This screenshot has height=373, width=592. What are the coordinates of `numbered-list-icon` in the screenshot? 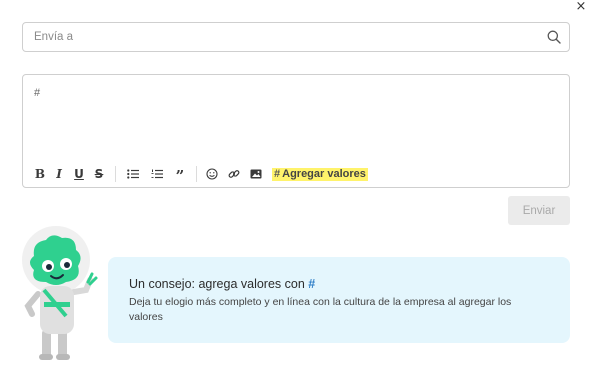 It's located at (157, 174).